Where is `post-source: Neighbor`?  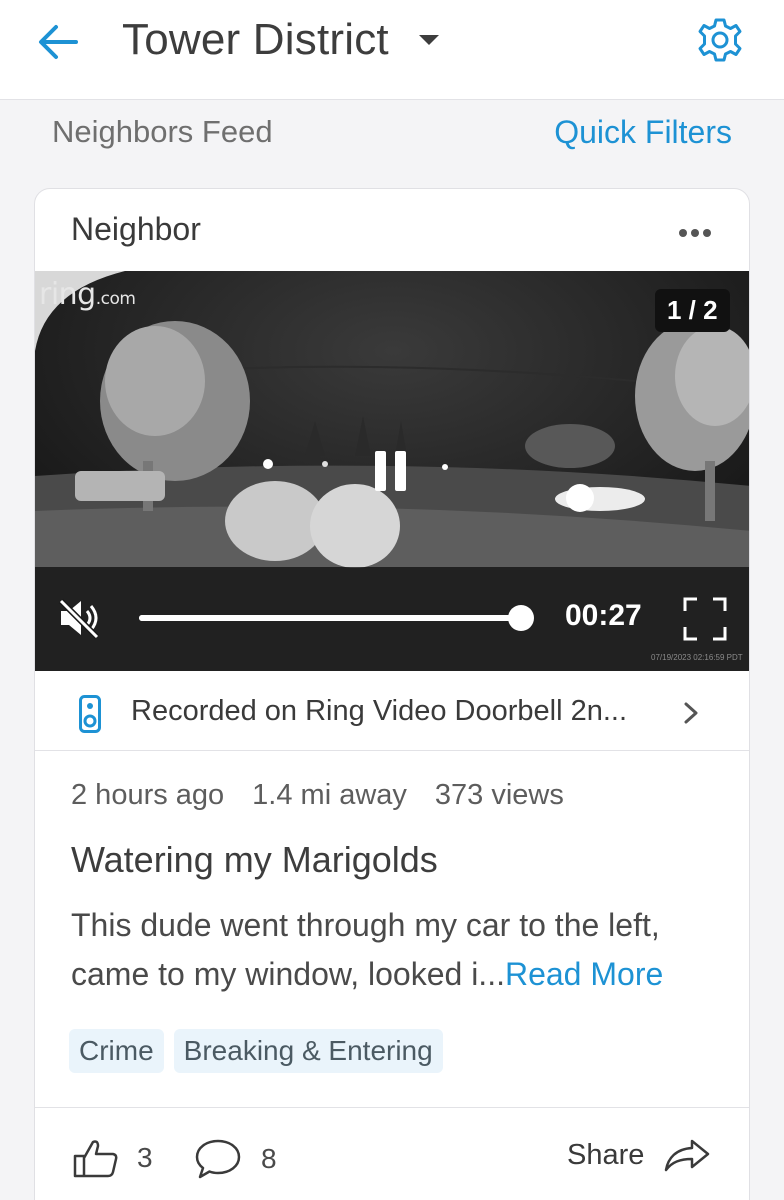 post-source: Neighbor is located at coordinates (136, 229).